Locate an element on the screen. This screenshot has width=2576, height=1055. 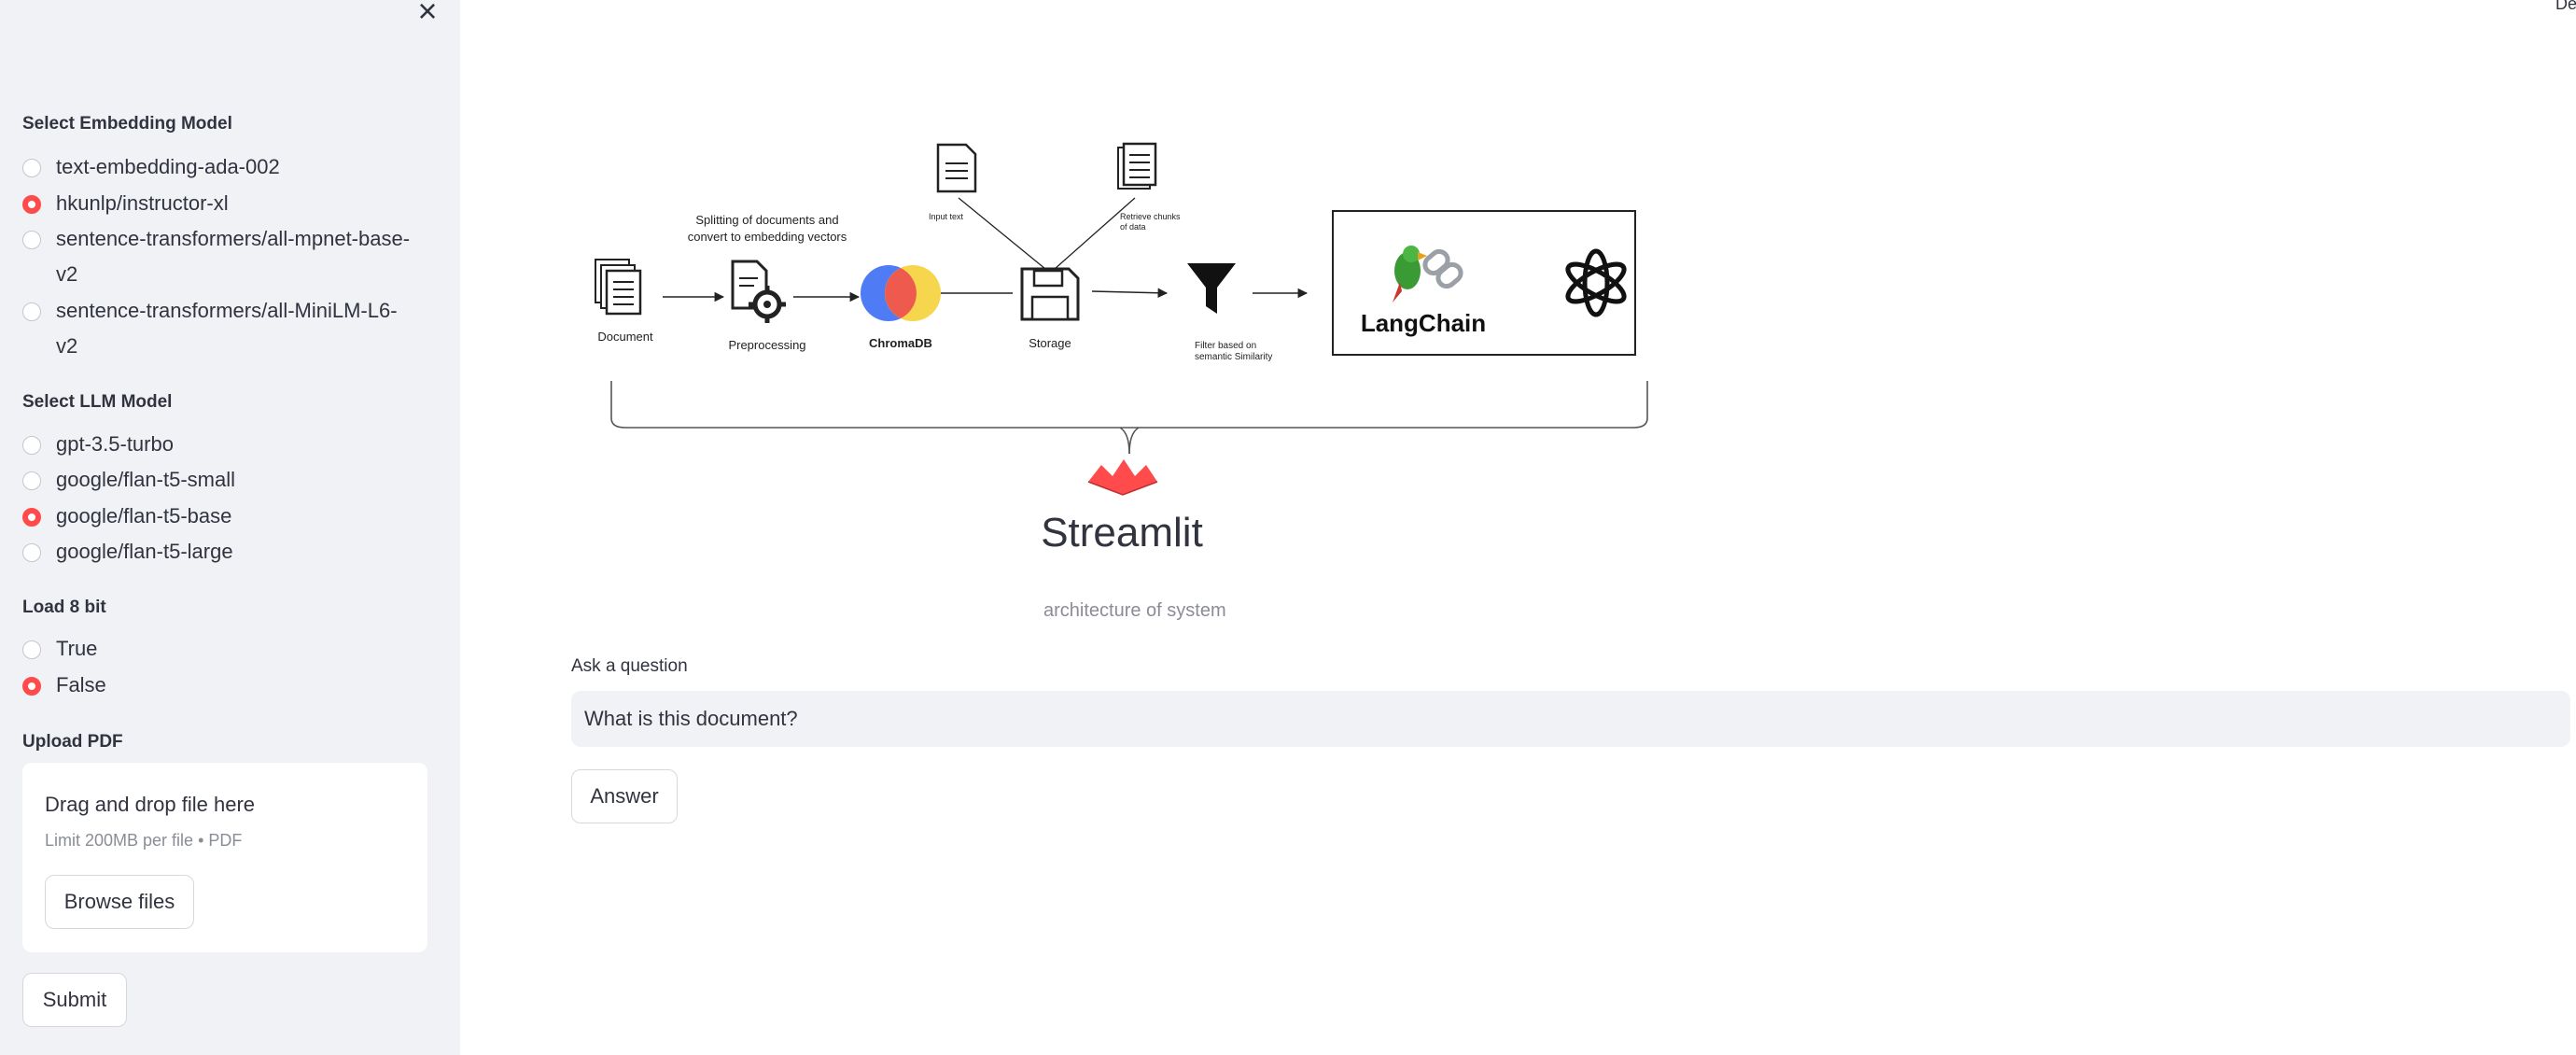
llm-model-label: Select LLM Model is located at coordinates (97, 402).